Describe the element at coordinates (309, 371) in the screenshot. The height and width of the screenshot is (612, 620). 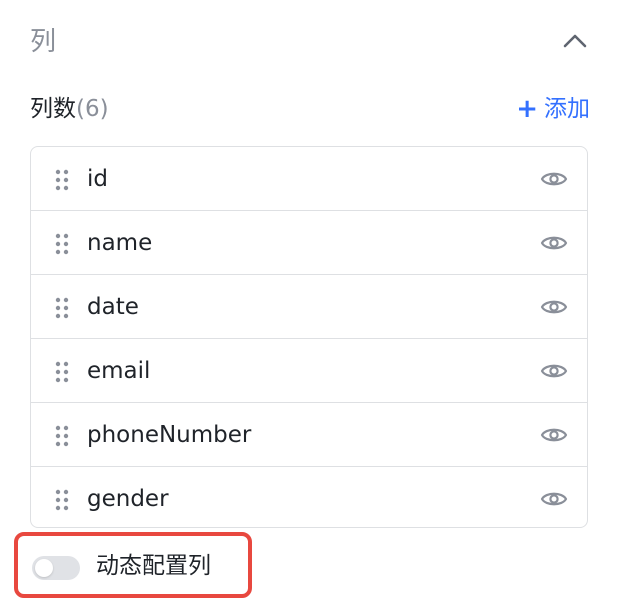
I see `column-row: email` at that location.